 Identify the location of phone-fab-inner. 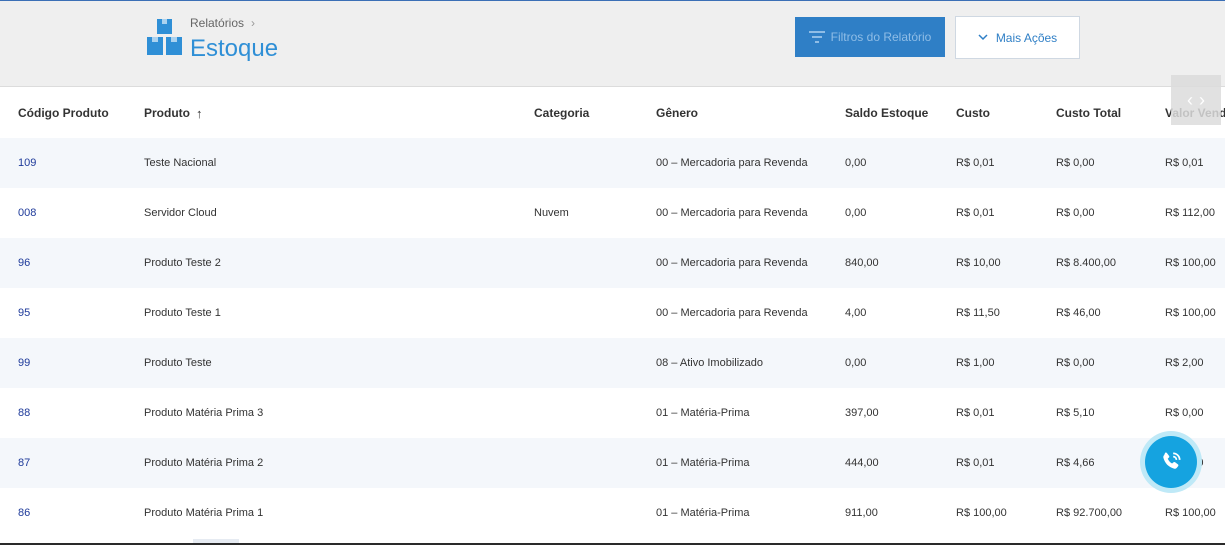
(1171, 462).